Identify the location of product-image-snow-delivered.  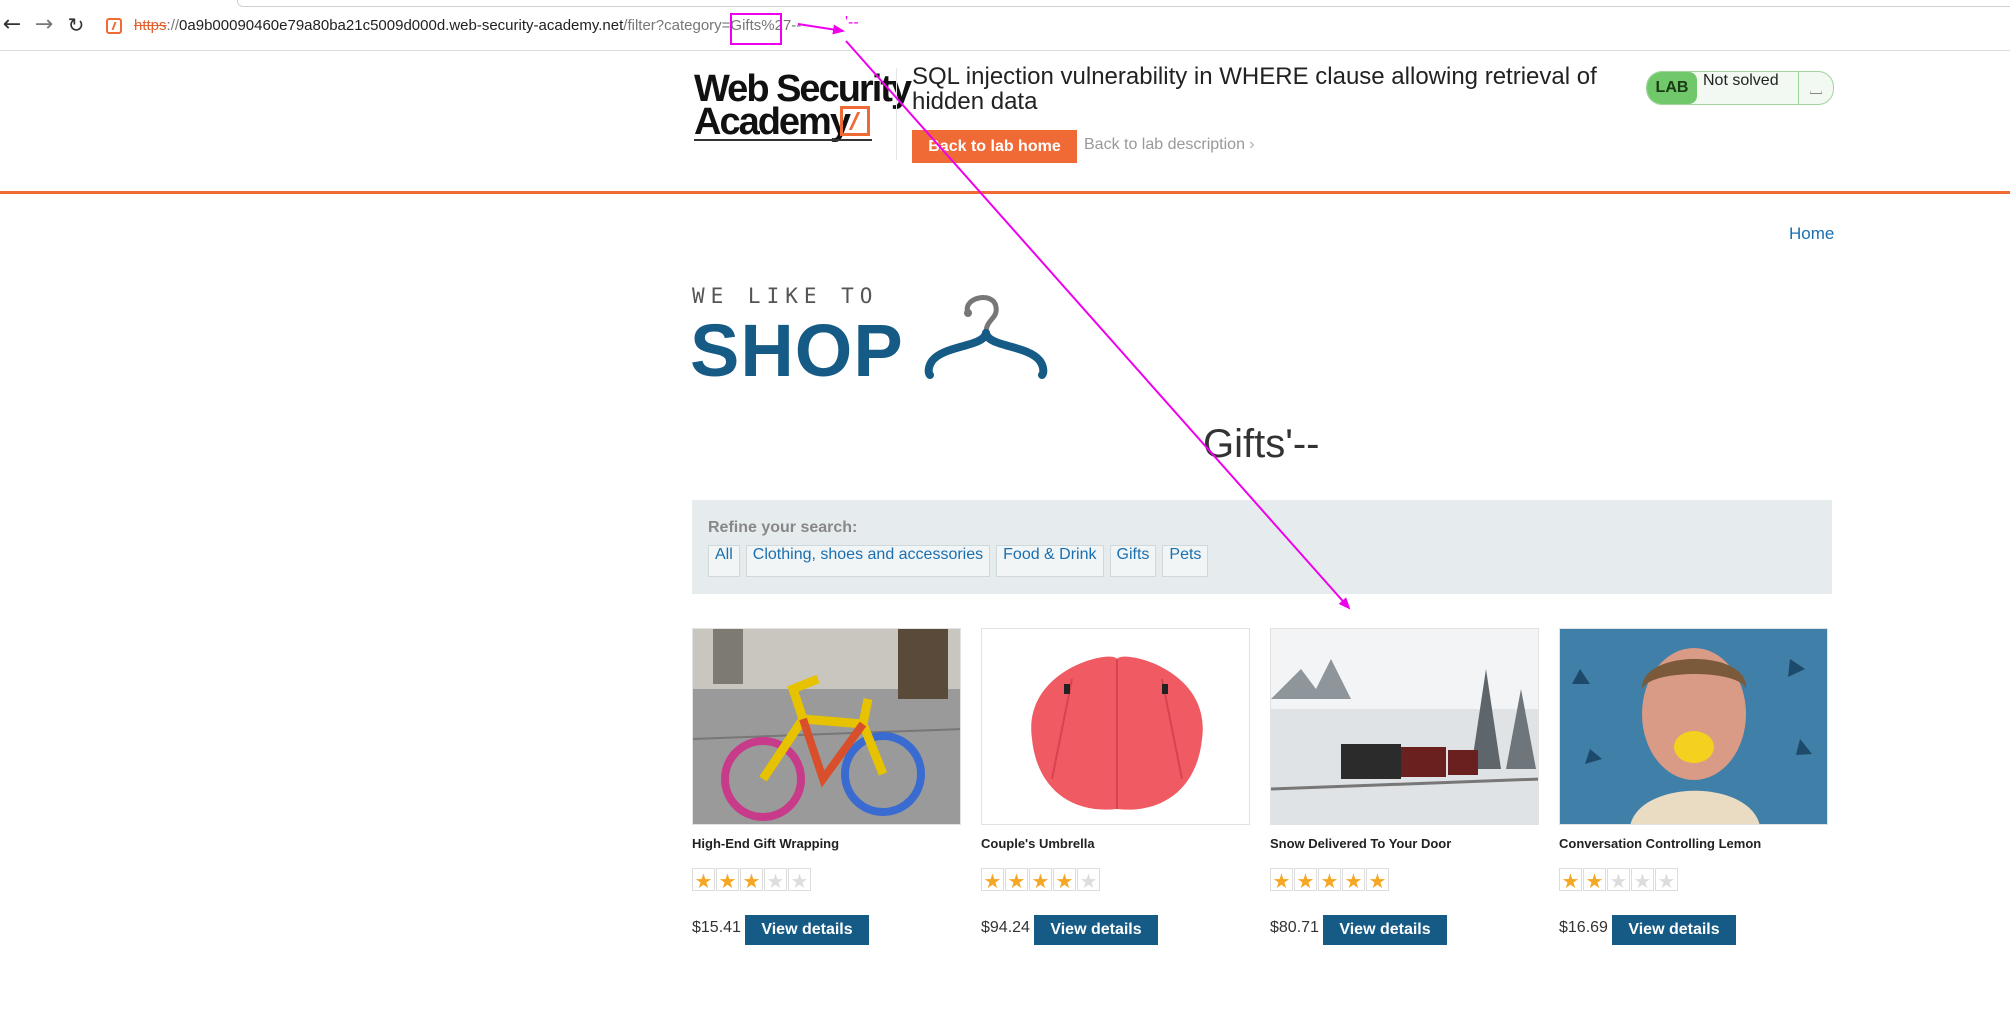
(1404, 726).